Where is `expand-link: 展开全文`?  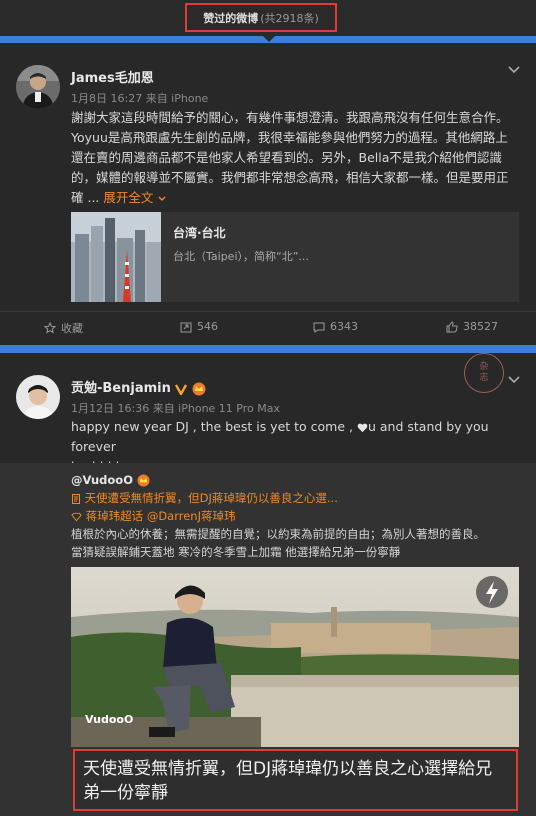 expand-link: 展开全文 is located at coordinates (128, 197).